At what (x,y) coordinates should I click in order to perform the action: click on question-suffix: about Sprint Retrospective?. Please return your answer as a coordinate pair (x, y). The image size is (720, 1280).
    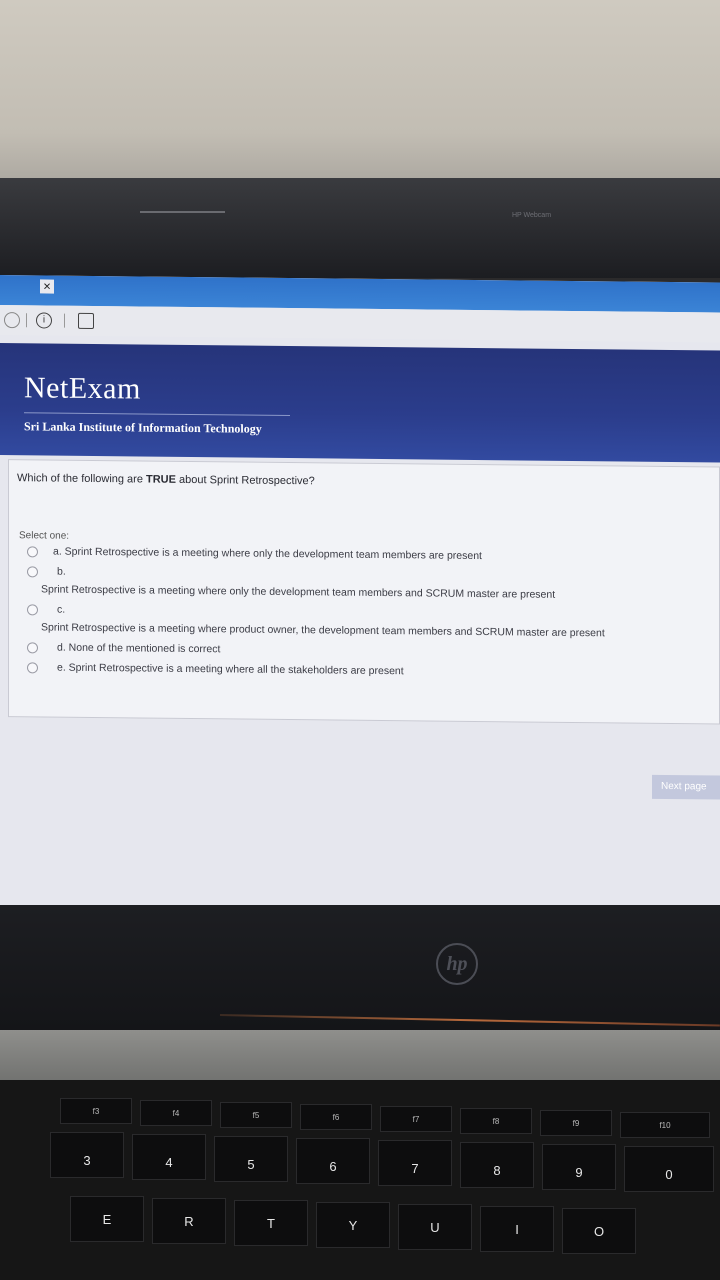
    Looking at the image, I should click on (245, 480).